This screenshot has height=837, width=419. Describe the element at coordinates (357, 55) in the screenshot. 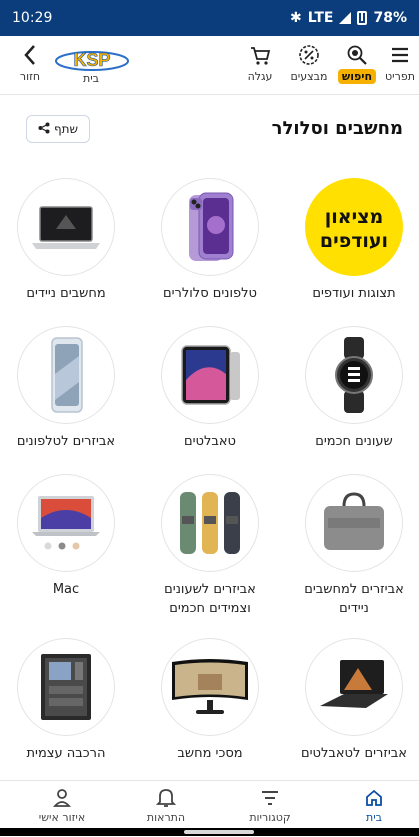

I see `search-icon` at that location.